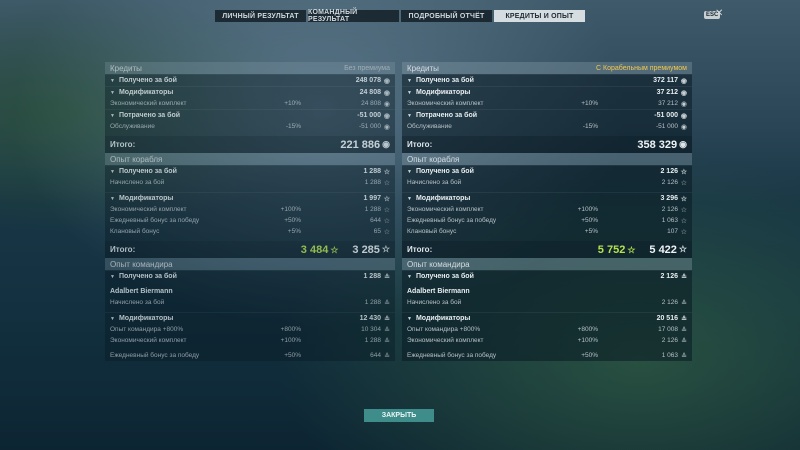 This screenshot has width=800, height=450. I want to click on credits-mods-row: ▼ Модификаторы 37 212 ◉, so click(547, 92).